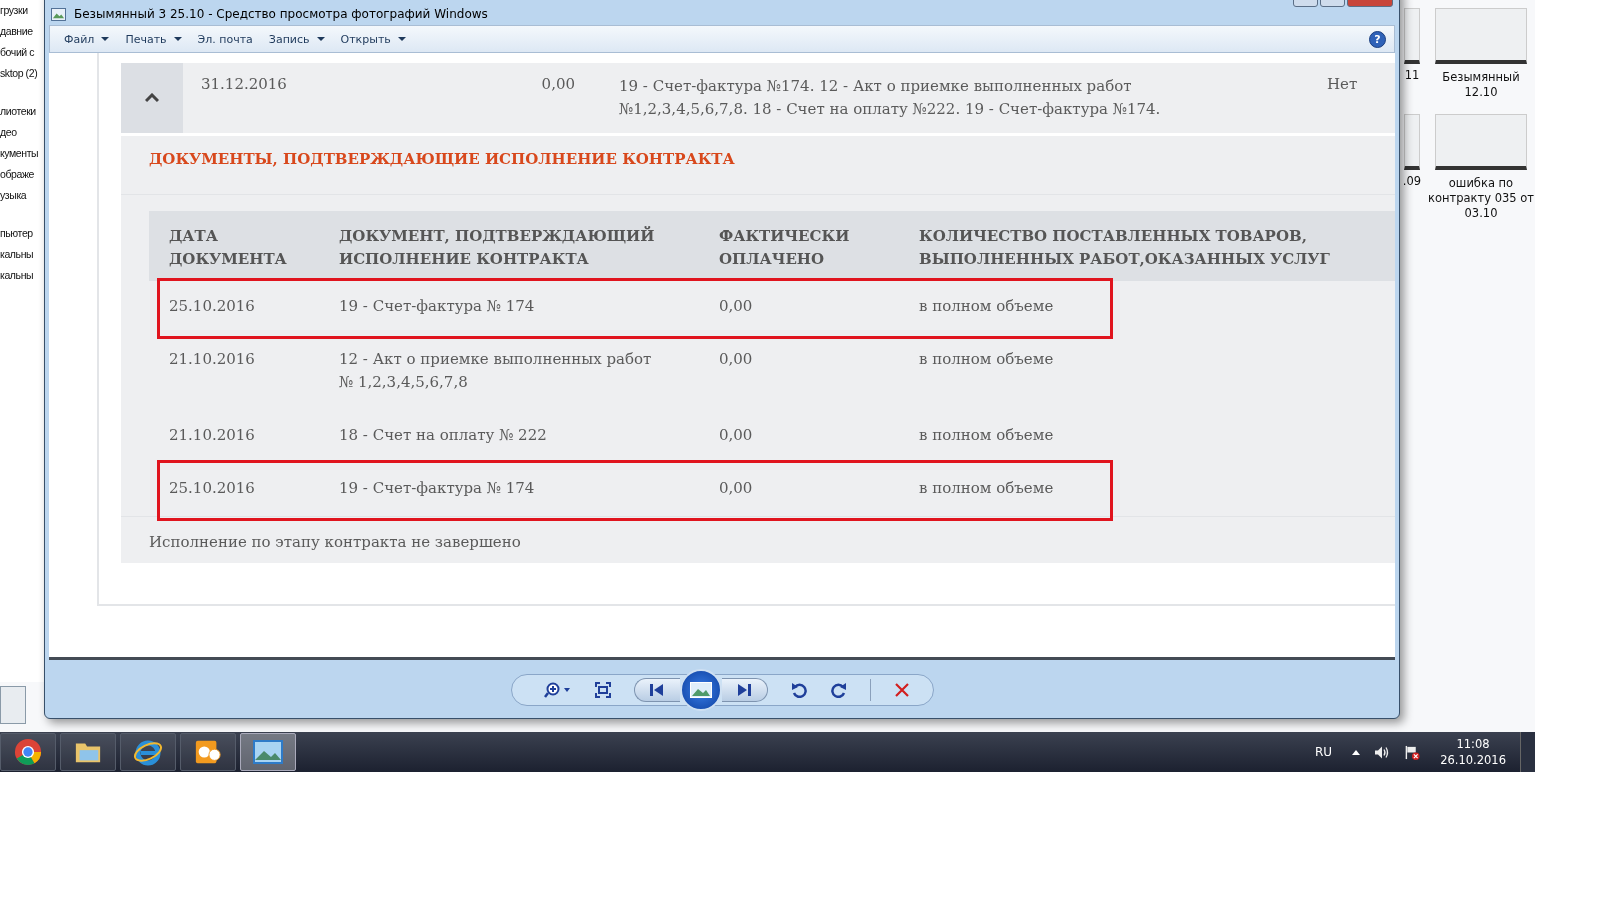  What do you see at coordinates (225, 39) in the screenshot?
I see `menu-button: Эл. почта` at bounding box center [225, 39].